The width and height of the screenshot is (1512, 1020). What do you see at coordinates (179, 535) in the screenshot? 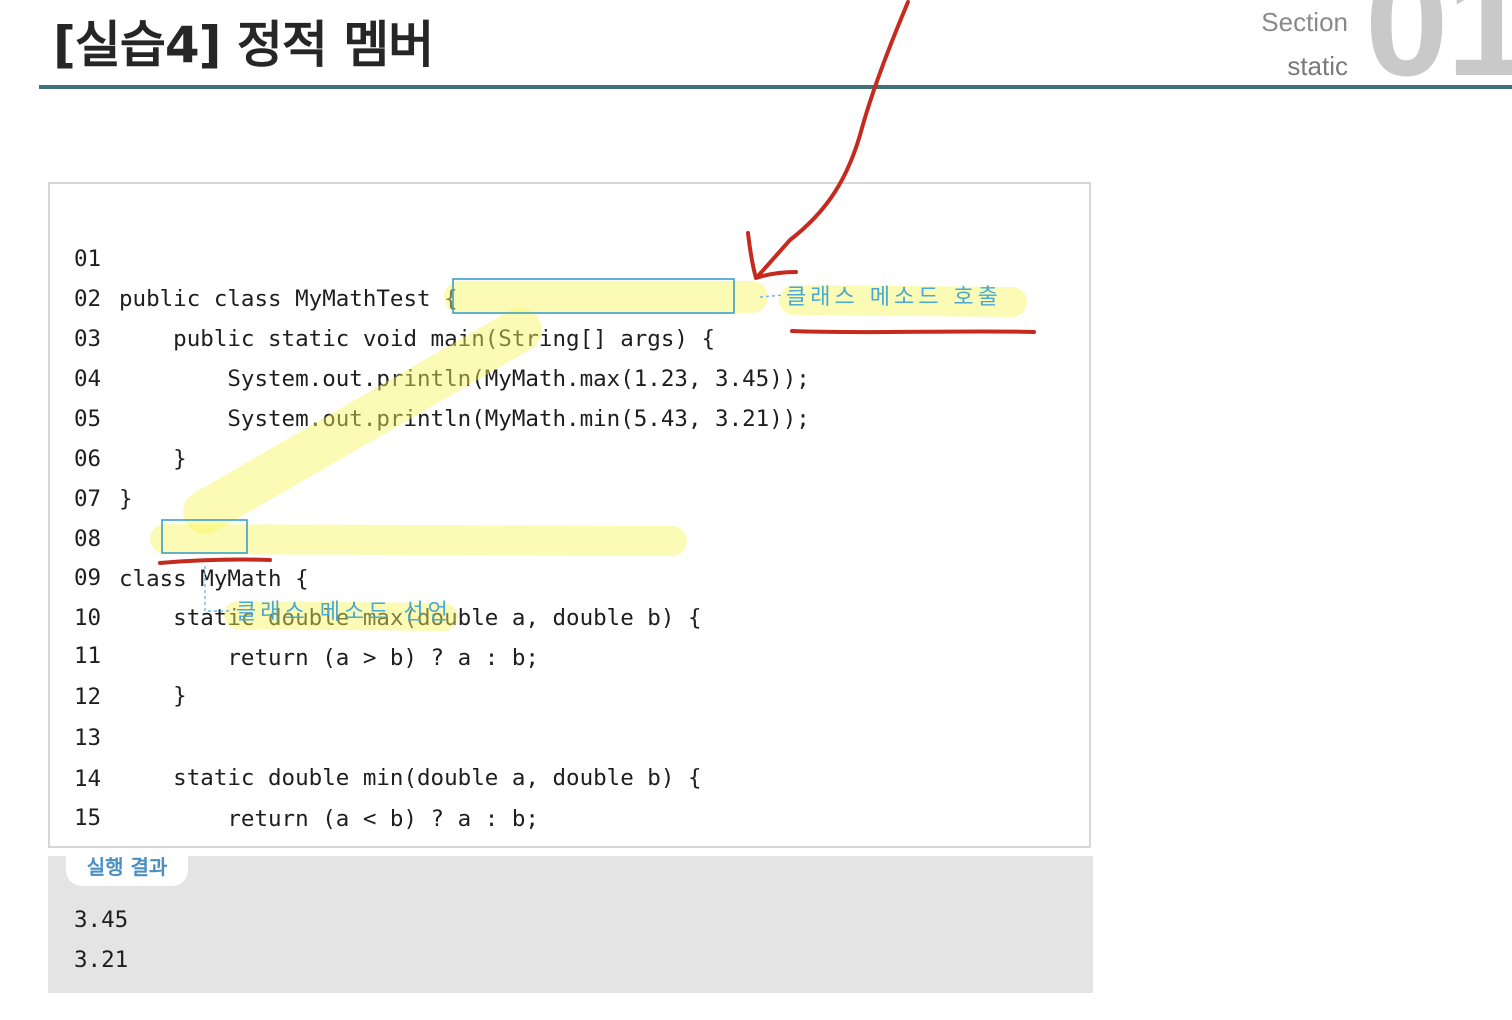
I see `code-line: 08 class MyMath {` at bounding box center [179, 535].